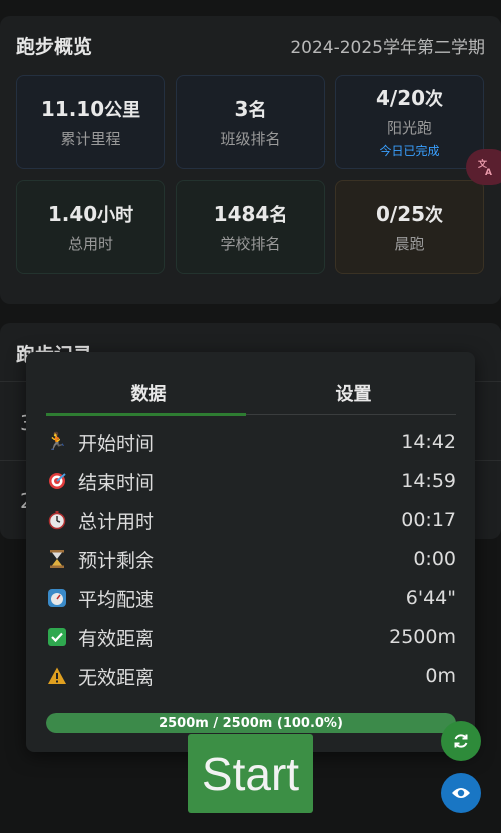 This screenshot has height=833, width=501. Describe the element at coordinates (116, 521) in the screenshot. I see `row-label: 总计用时` at that location.